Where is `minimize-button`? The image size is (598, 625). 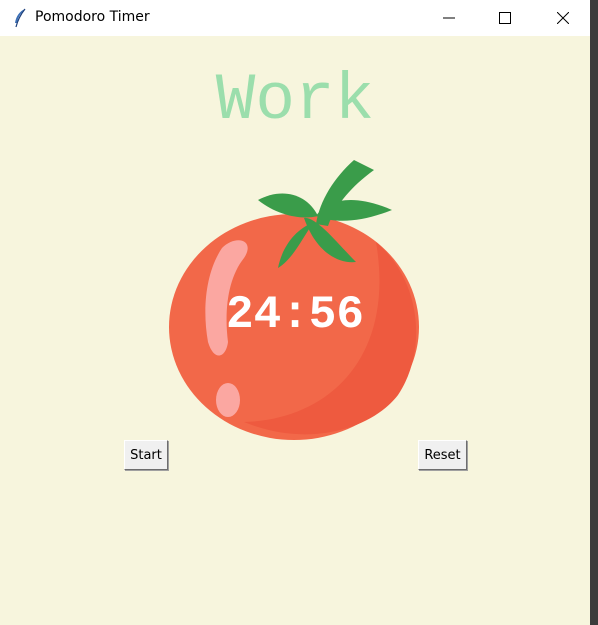 minimize-button is located at coordinates (449, 18).